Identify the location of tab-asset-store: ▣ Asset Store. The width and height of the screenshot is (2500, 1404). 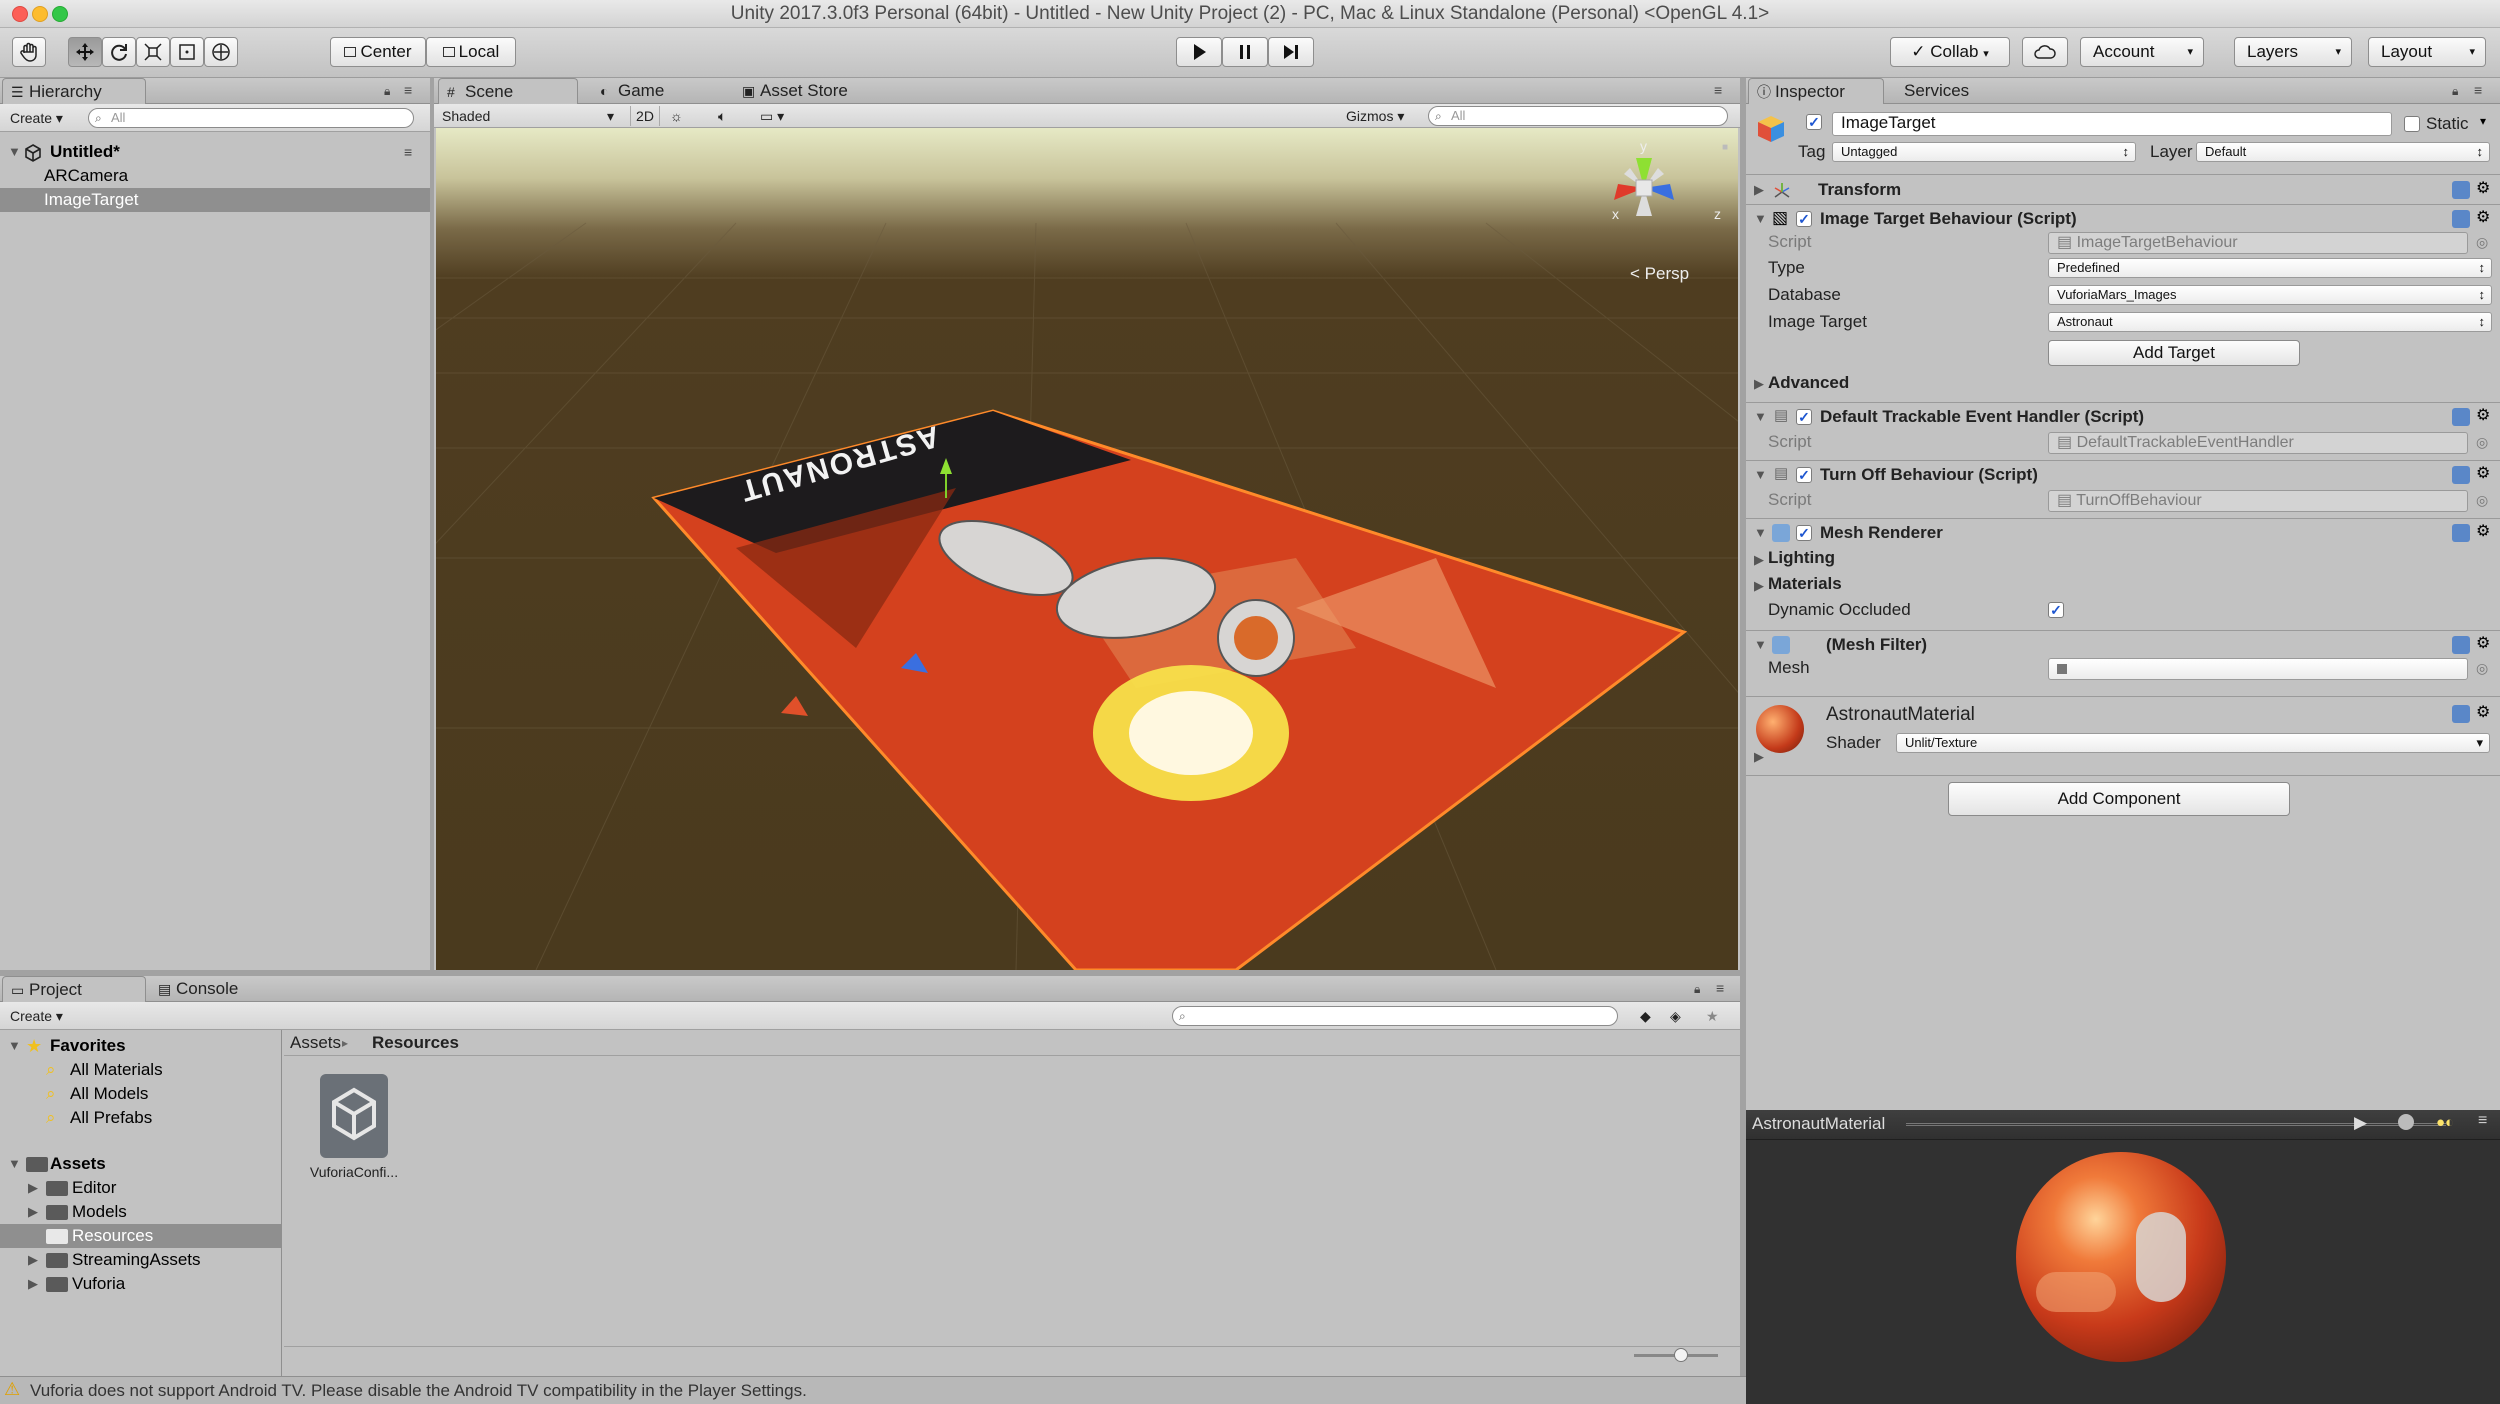
(814, 91).